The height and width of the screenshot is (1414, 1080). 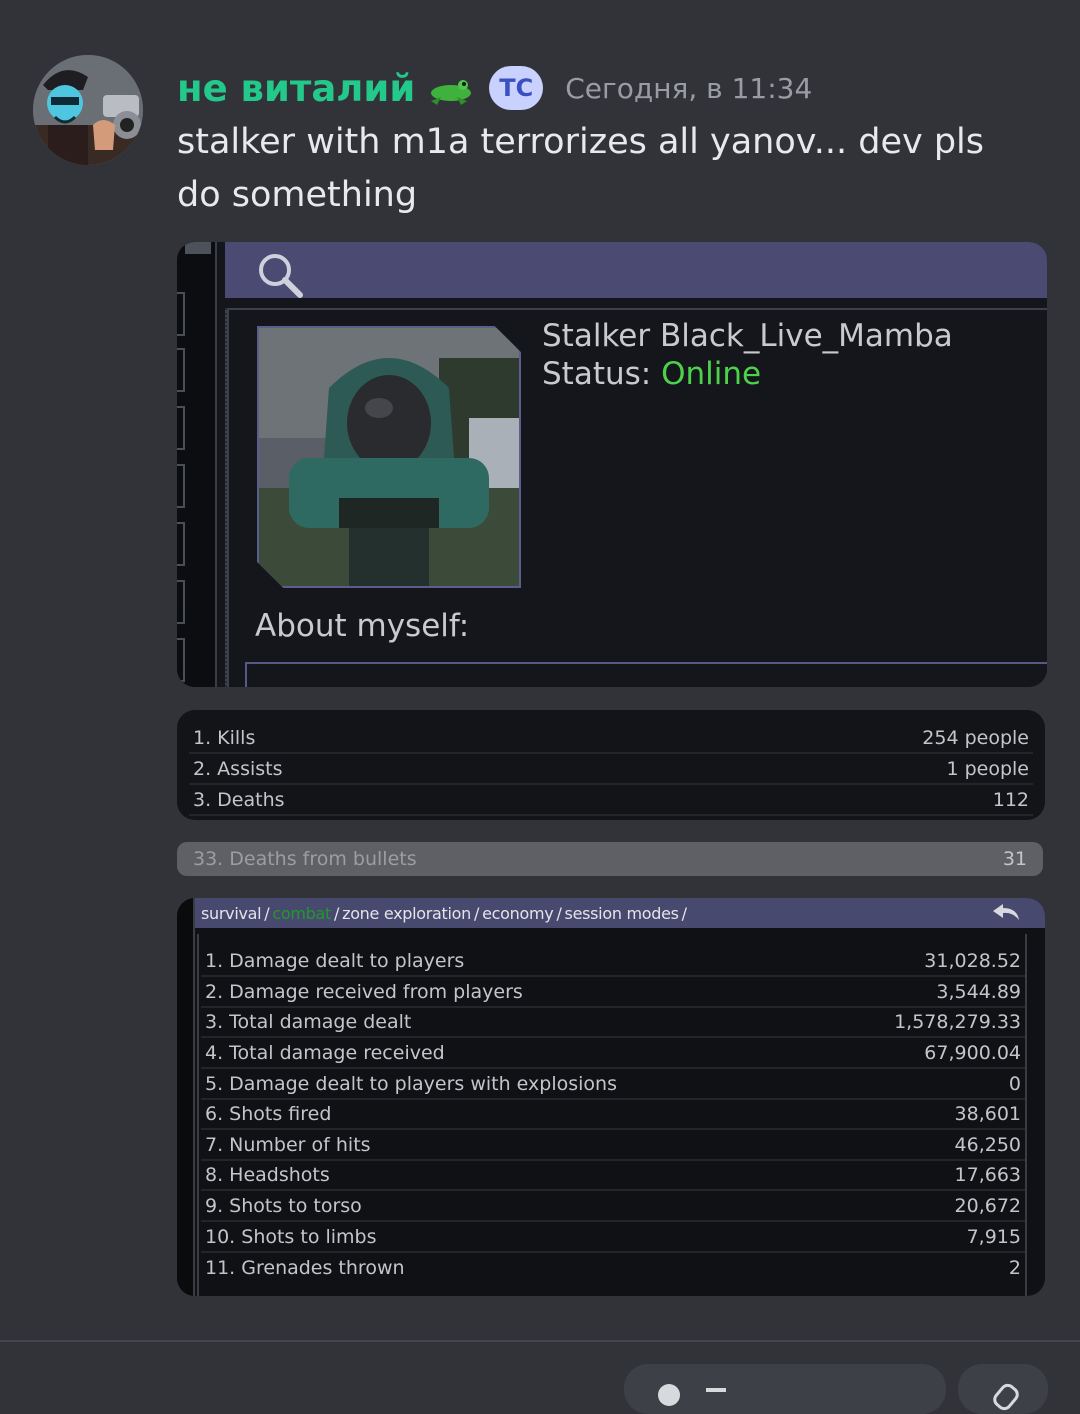 What do you see at coordinates (785, 1389) in the screenshot?
I see `composer-pill` at bounding box center [785, 1389].